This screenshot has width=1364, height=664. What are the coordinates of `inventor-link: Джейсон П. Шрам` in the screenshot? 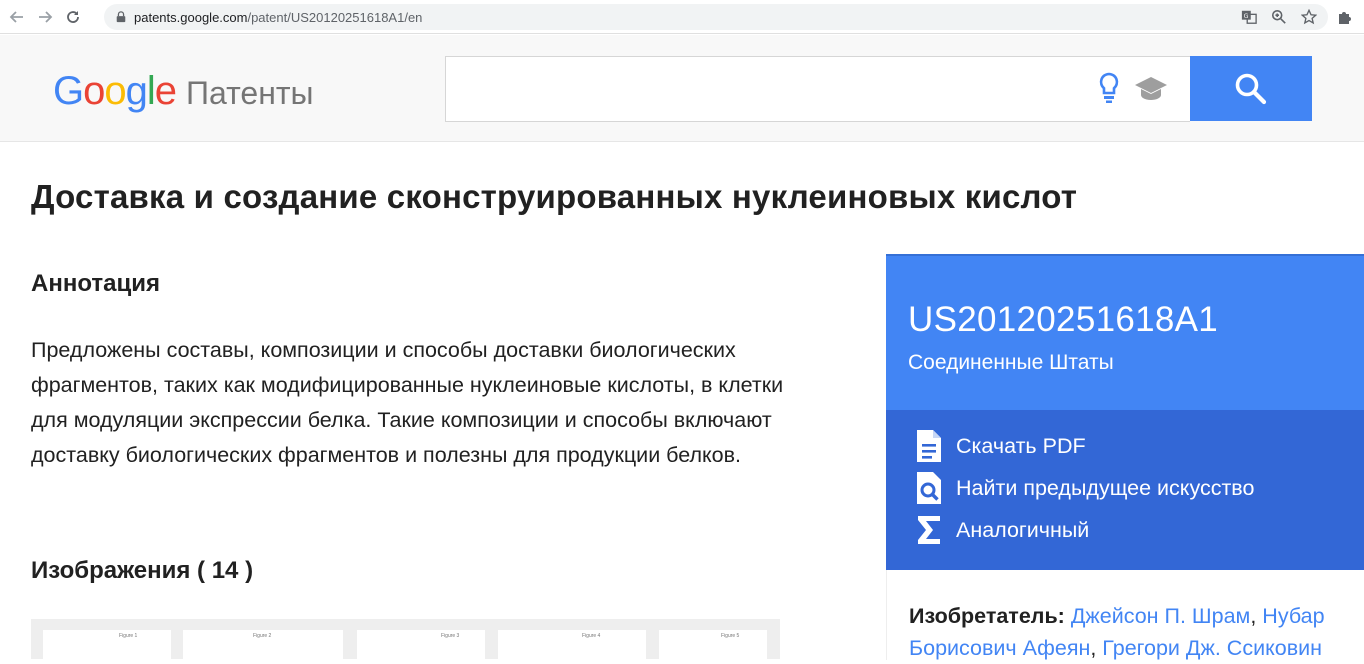 It's located at (1161, 616).